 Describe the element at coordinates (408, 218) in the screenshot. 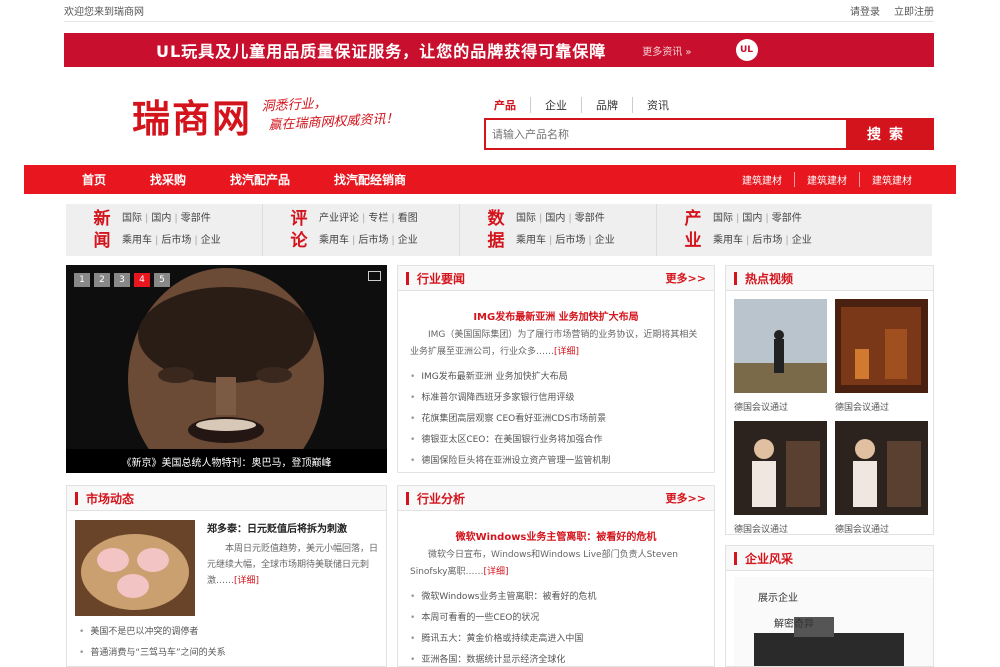

I see `category-link: 看图` at that location.